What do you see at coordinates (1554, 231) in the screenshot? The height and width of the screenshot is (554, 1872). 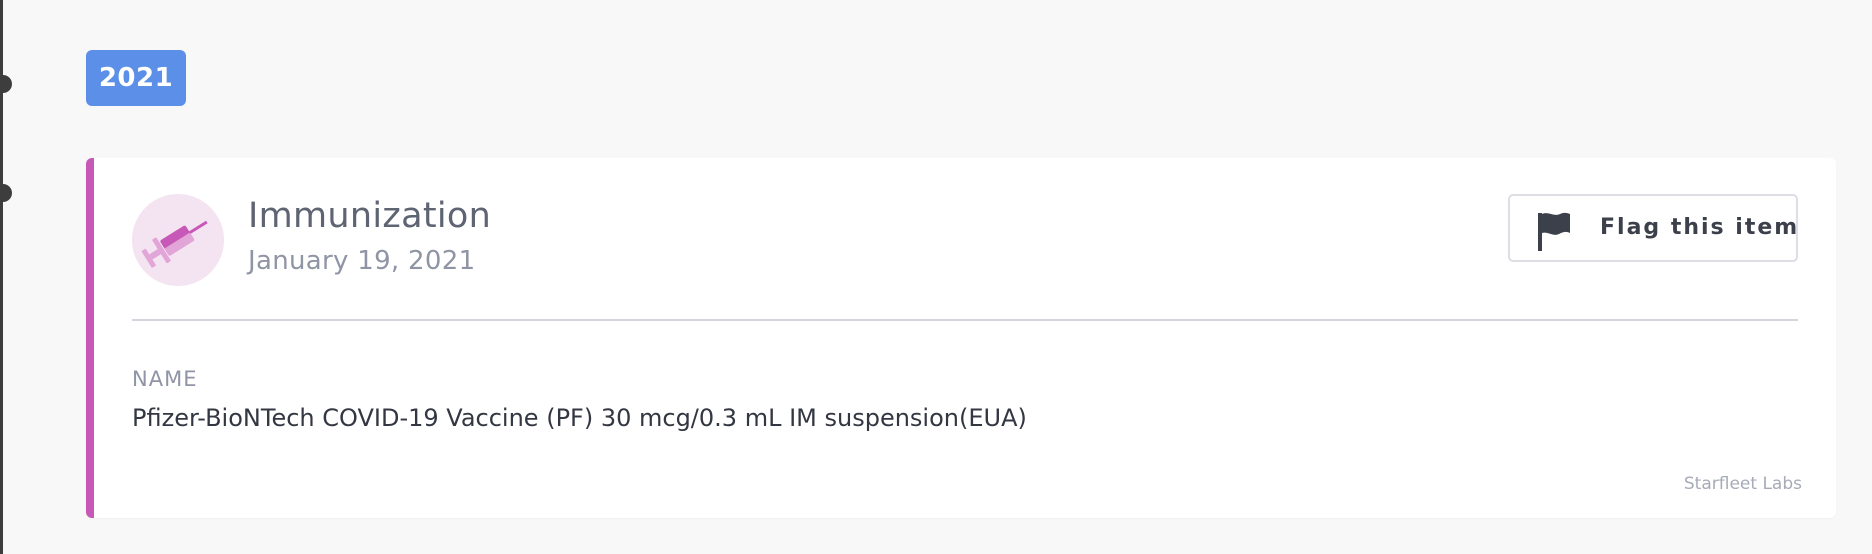 I see `flag-icon` at bounding box center [1554, 231].